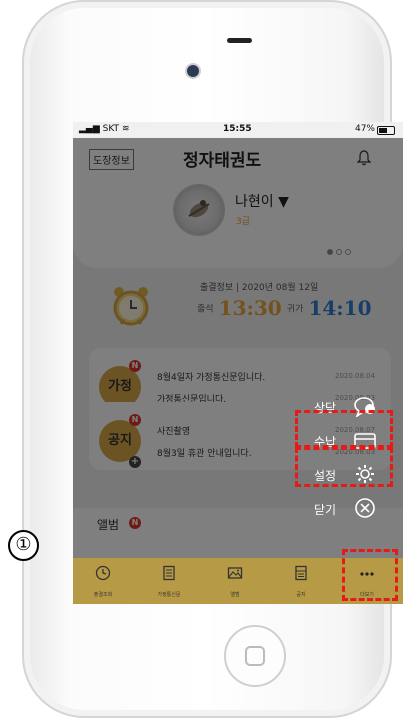 The width and height of the screenshot is (409, 722). What do you see at coordinates (365, 508) in the screenshot?
I see `close-icon` at bounding box center [365, 508].